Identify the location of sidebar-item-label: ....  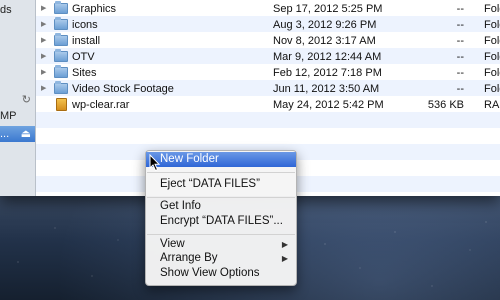
(5, 134).